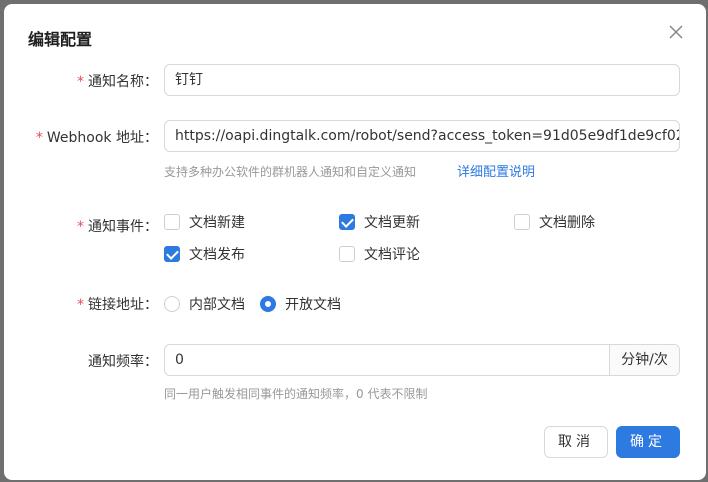 The height and width of the screenshot is (482, 708). Describe the element at coordinates (204, 254) in the screenshot. I see `event-publish-checkbox: 文档发布` at that location.